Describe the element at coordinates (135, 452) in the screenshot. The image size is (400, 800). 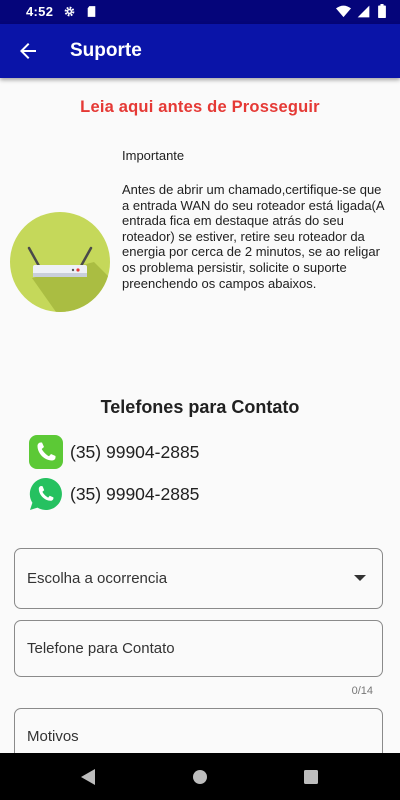
I see `phone-number: (35) 99904-2885` at that location.